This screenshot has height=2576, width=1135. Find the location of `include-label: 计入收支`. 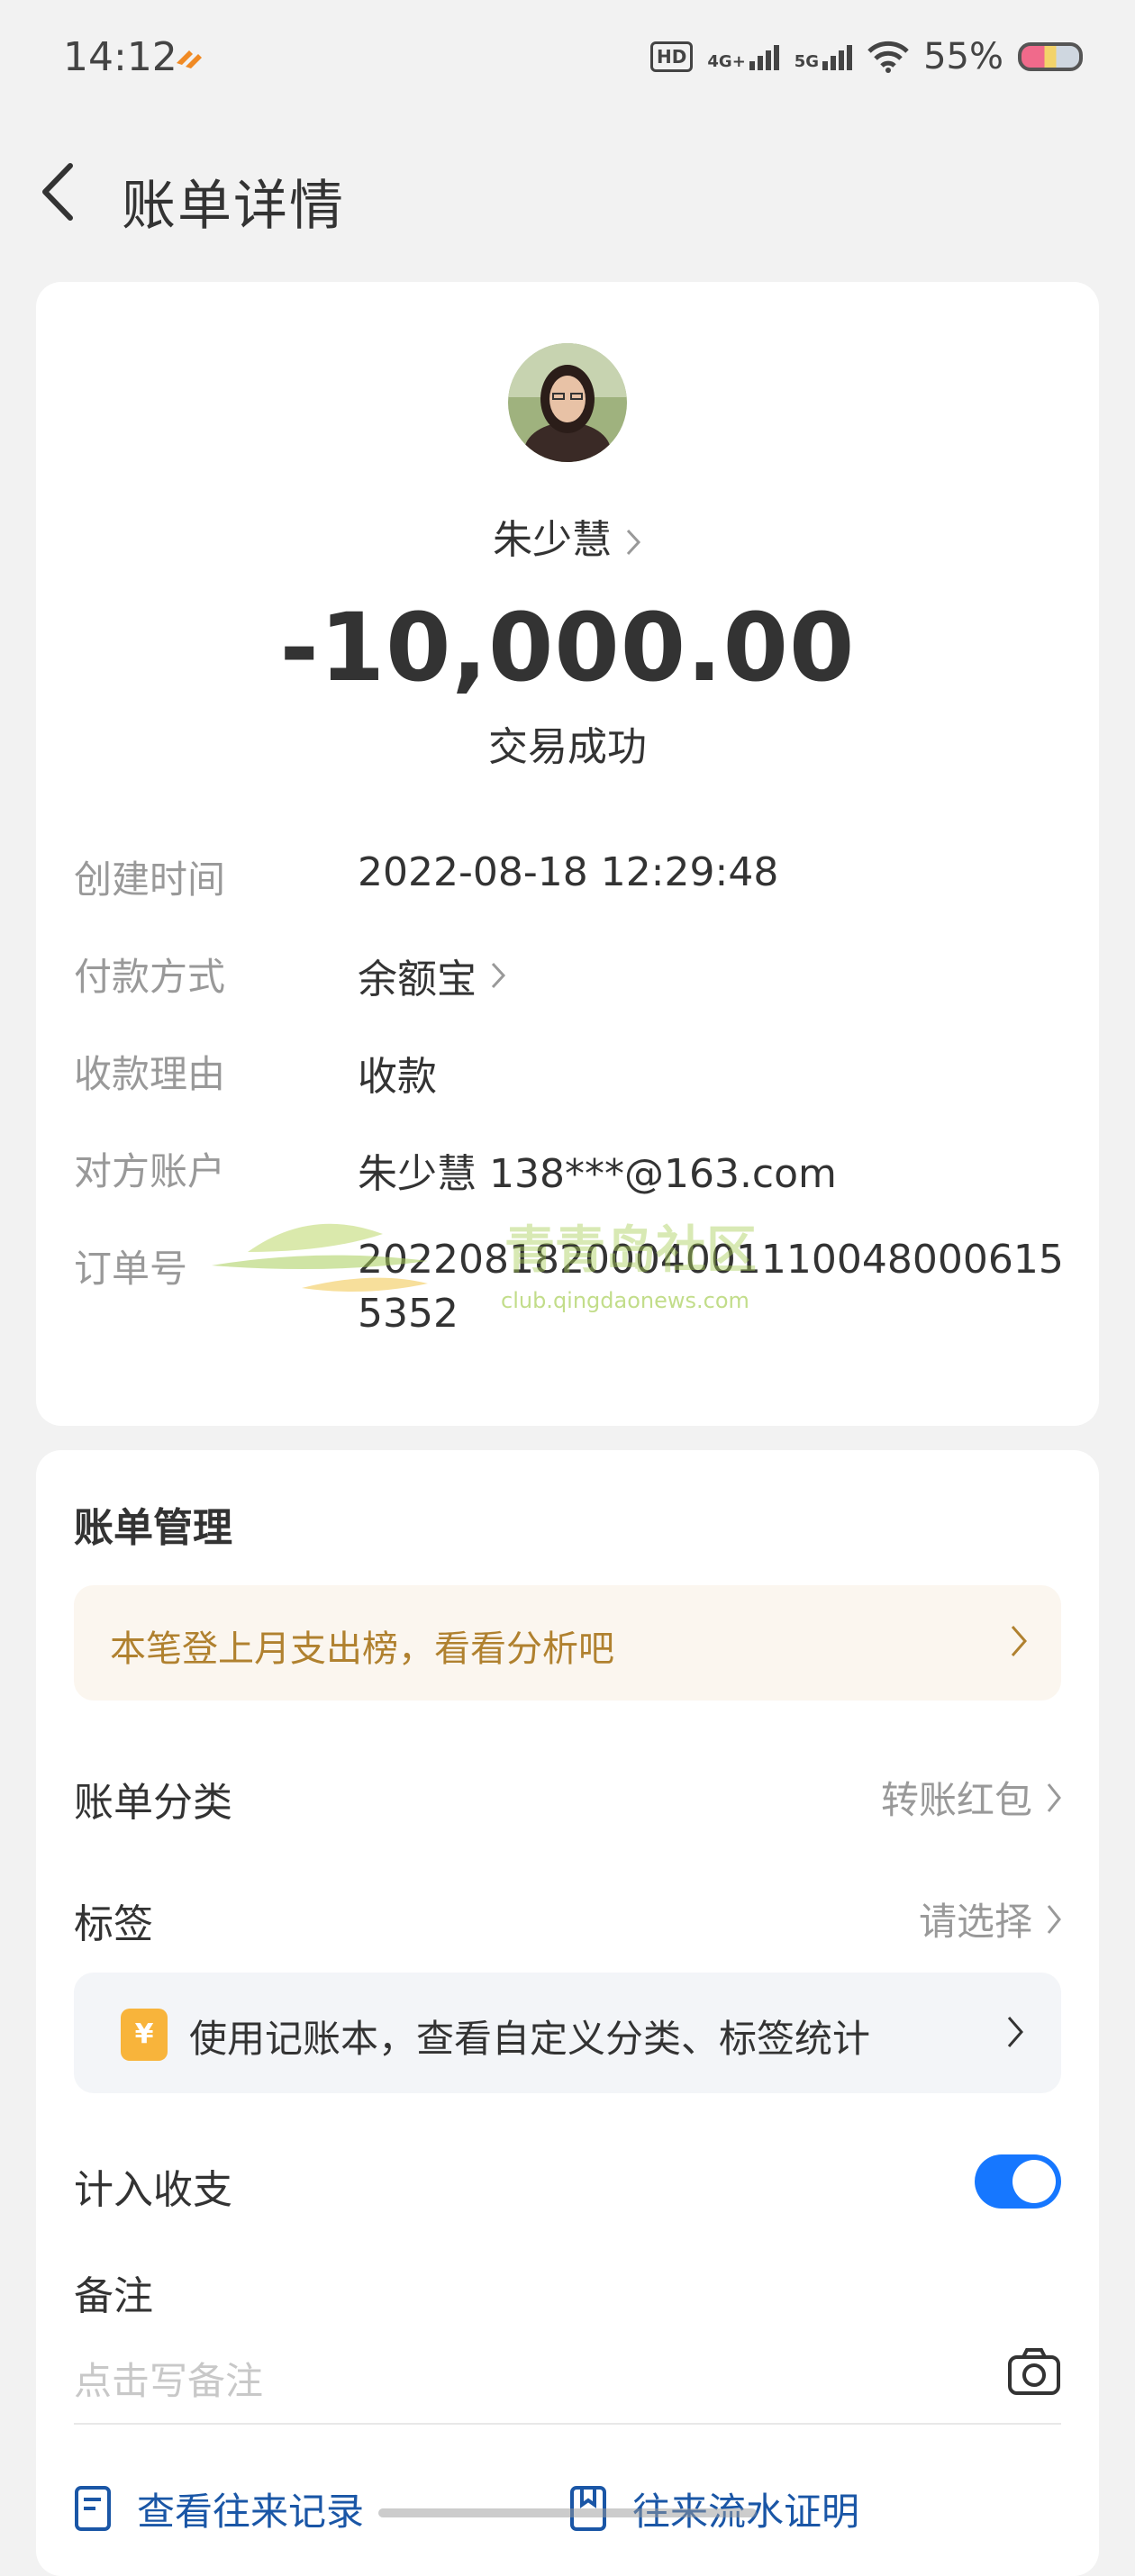

include-label: 计入收支 is located at coordinates (153, 2190).